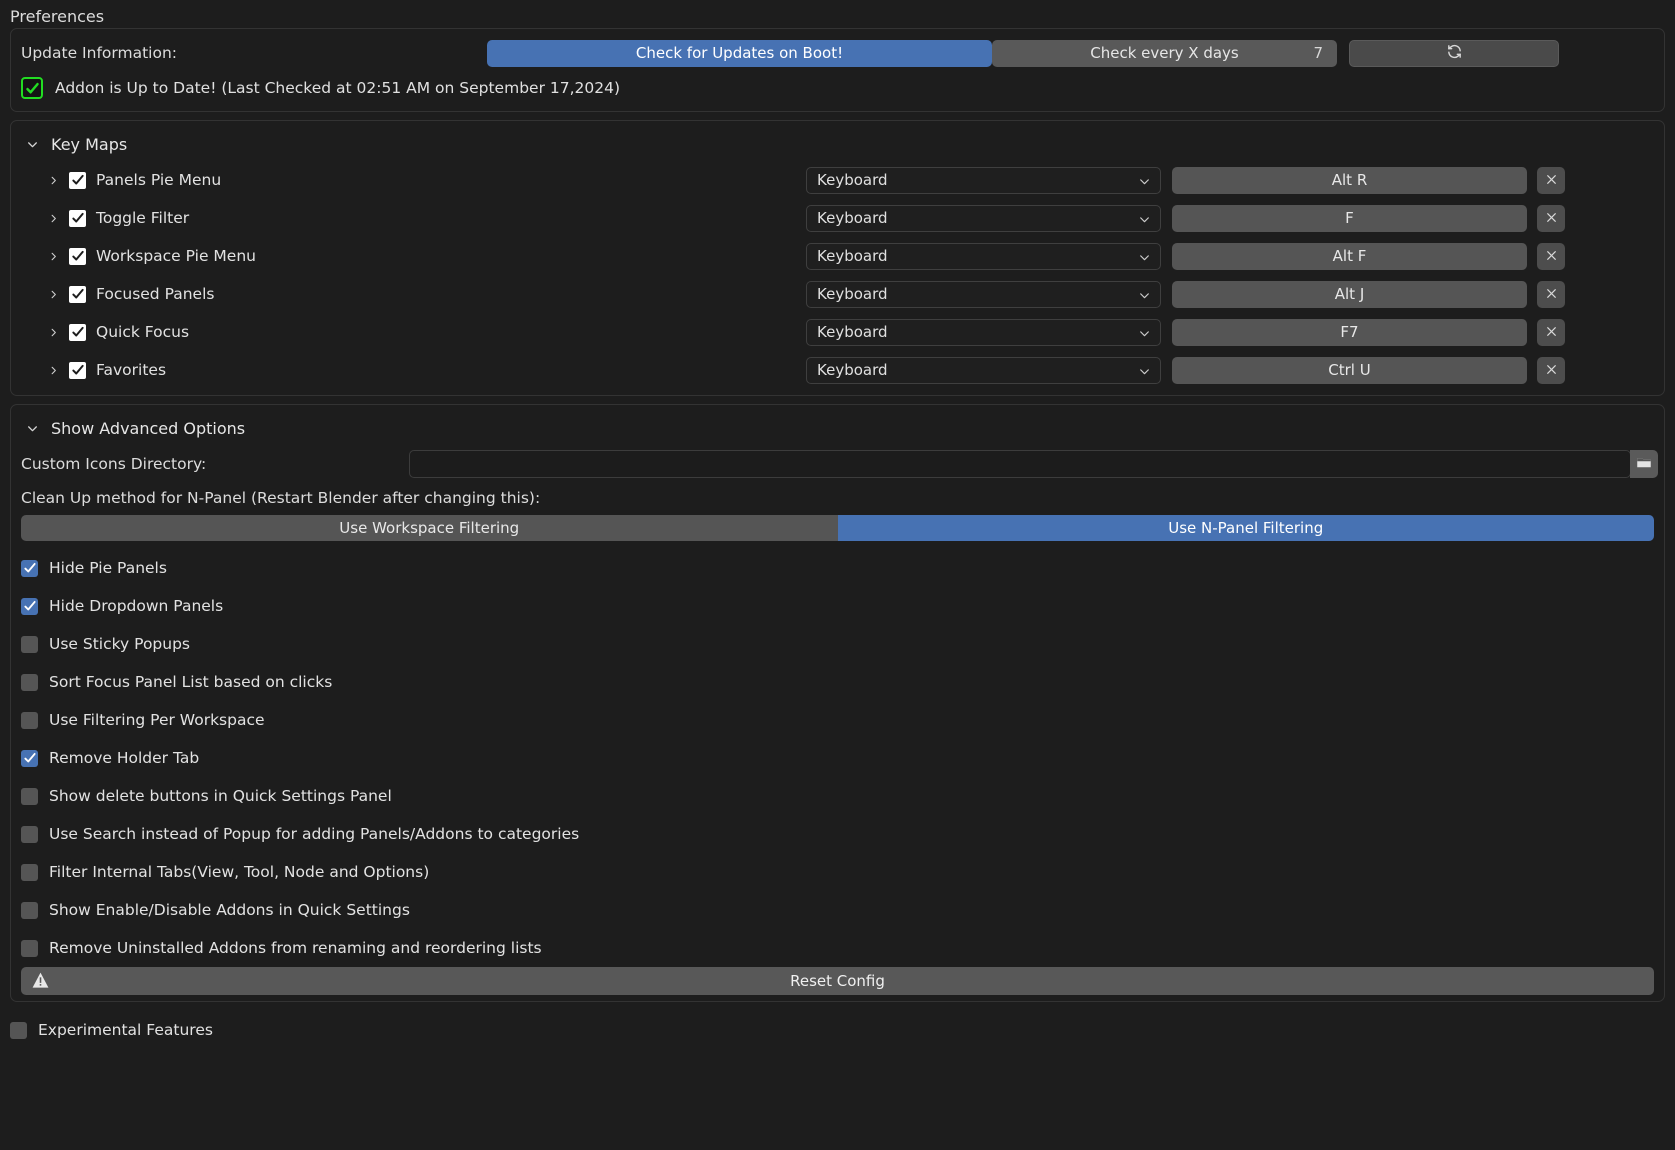  I want to click on reset-config-wrapper: Reset Config, so click(837, 981).